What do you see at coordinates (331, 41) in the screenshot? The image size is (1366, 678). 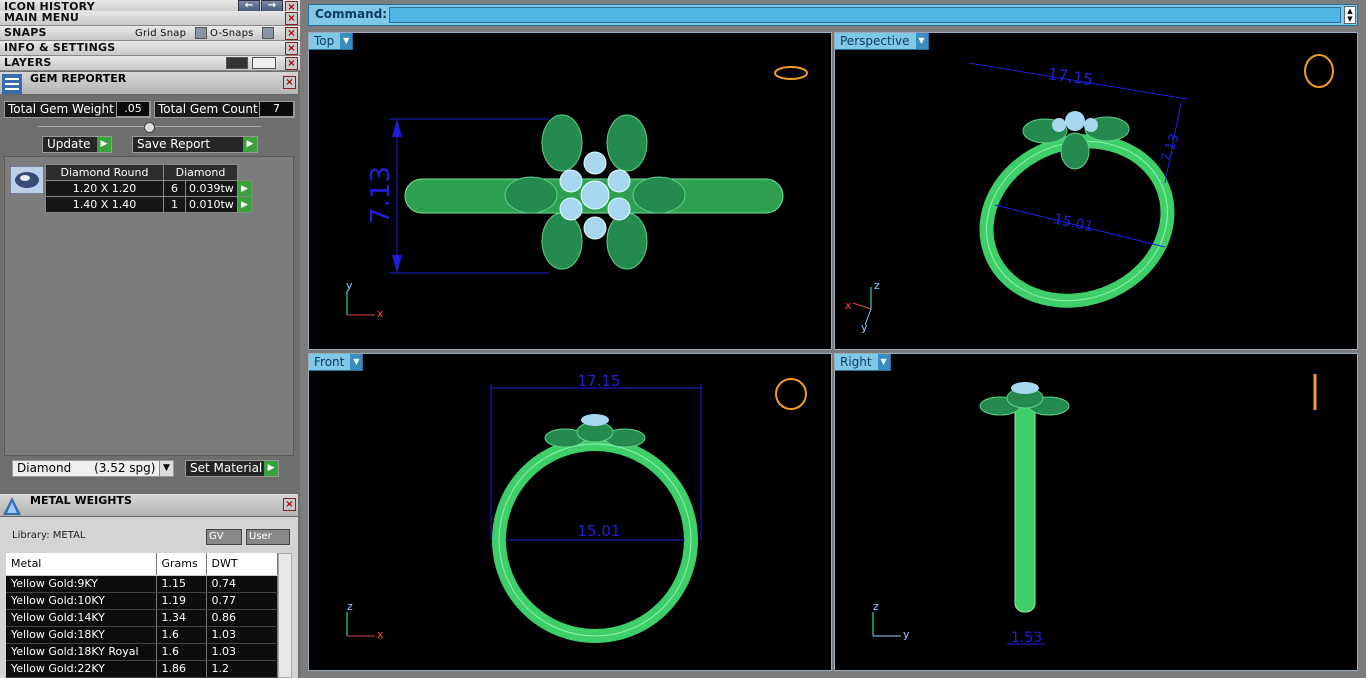 I see `viewport-top-tab: Top ▼` at bounding box center [331, 41].